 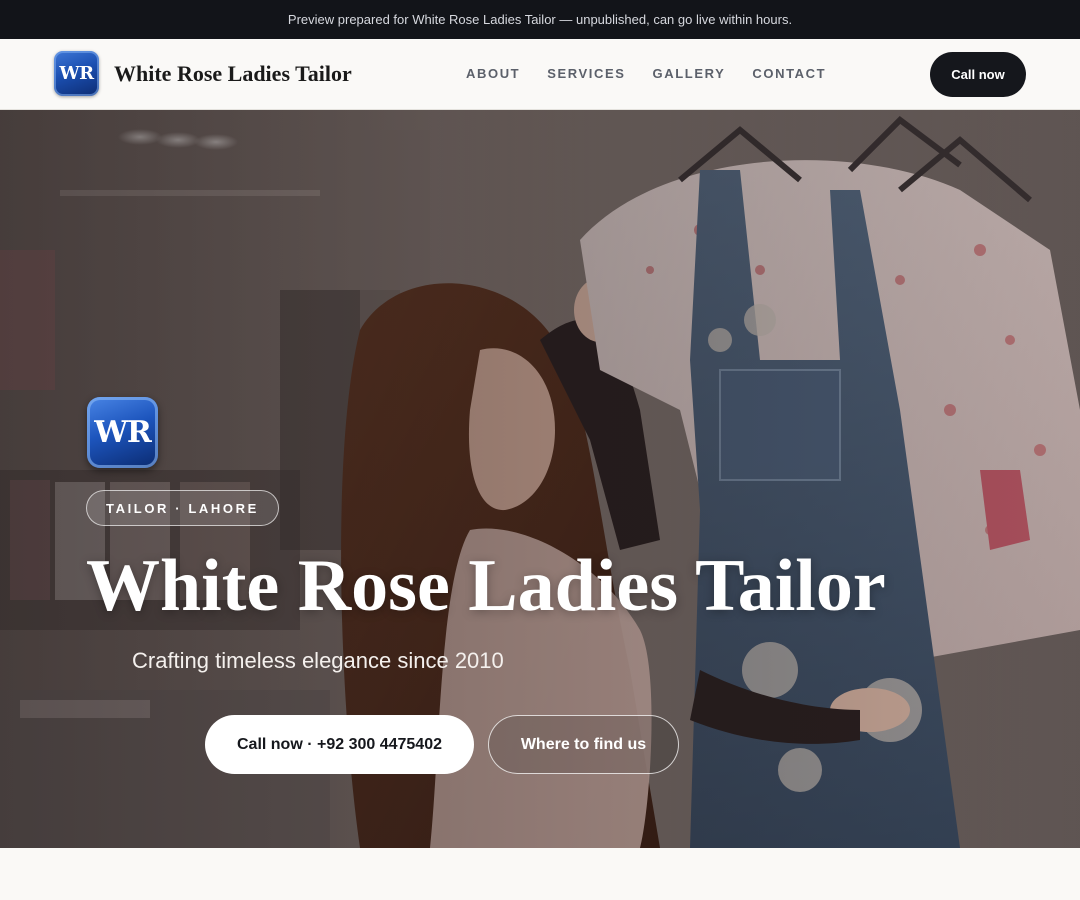 I want to click on nav-link-services: SERVICES, so click(x=586, y=73).